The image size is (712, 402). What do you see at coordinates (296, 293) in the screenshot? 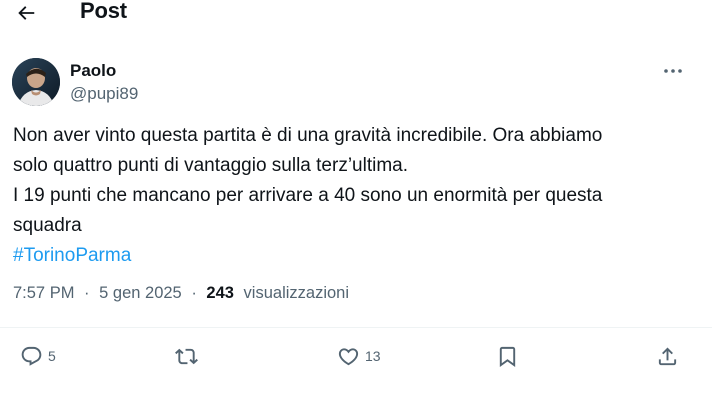
I see `views-label: visualizzazioni` at bounding box center [296, 293].